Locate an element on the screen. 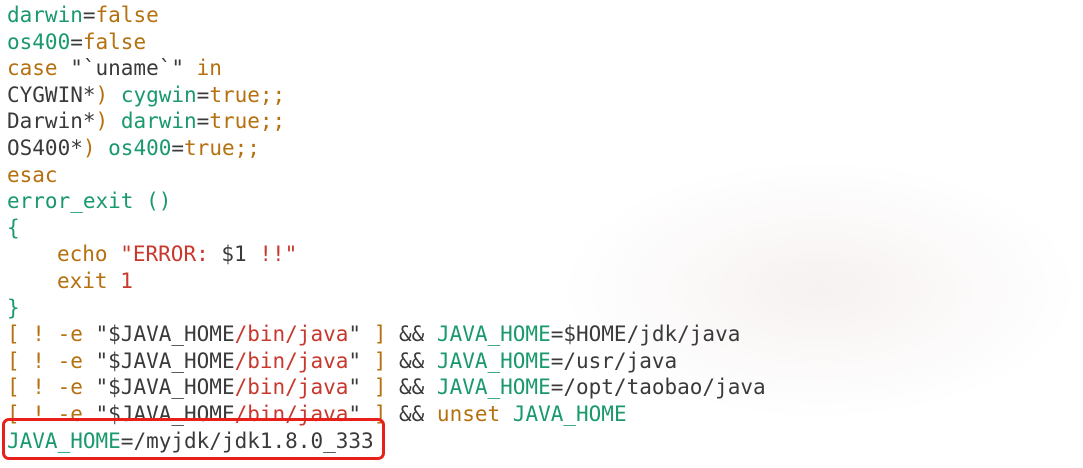  highlight-box is located at coordinates (193, 439).